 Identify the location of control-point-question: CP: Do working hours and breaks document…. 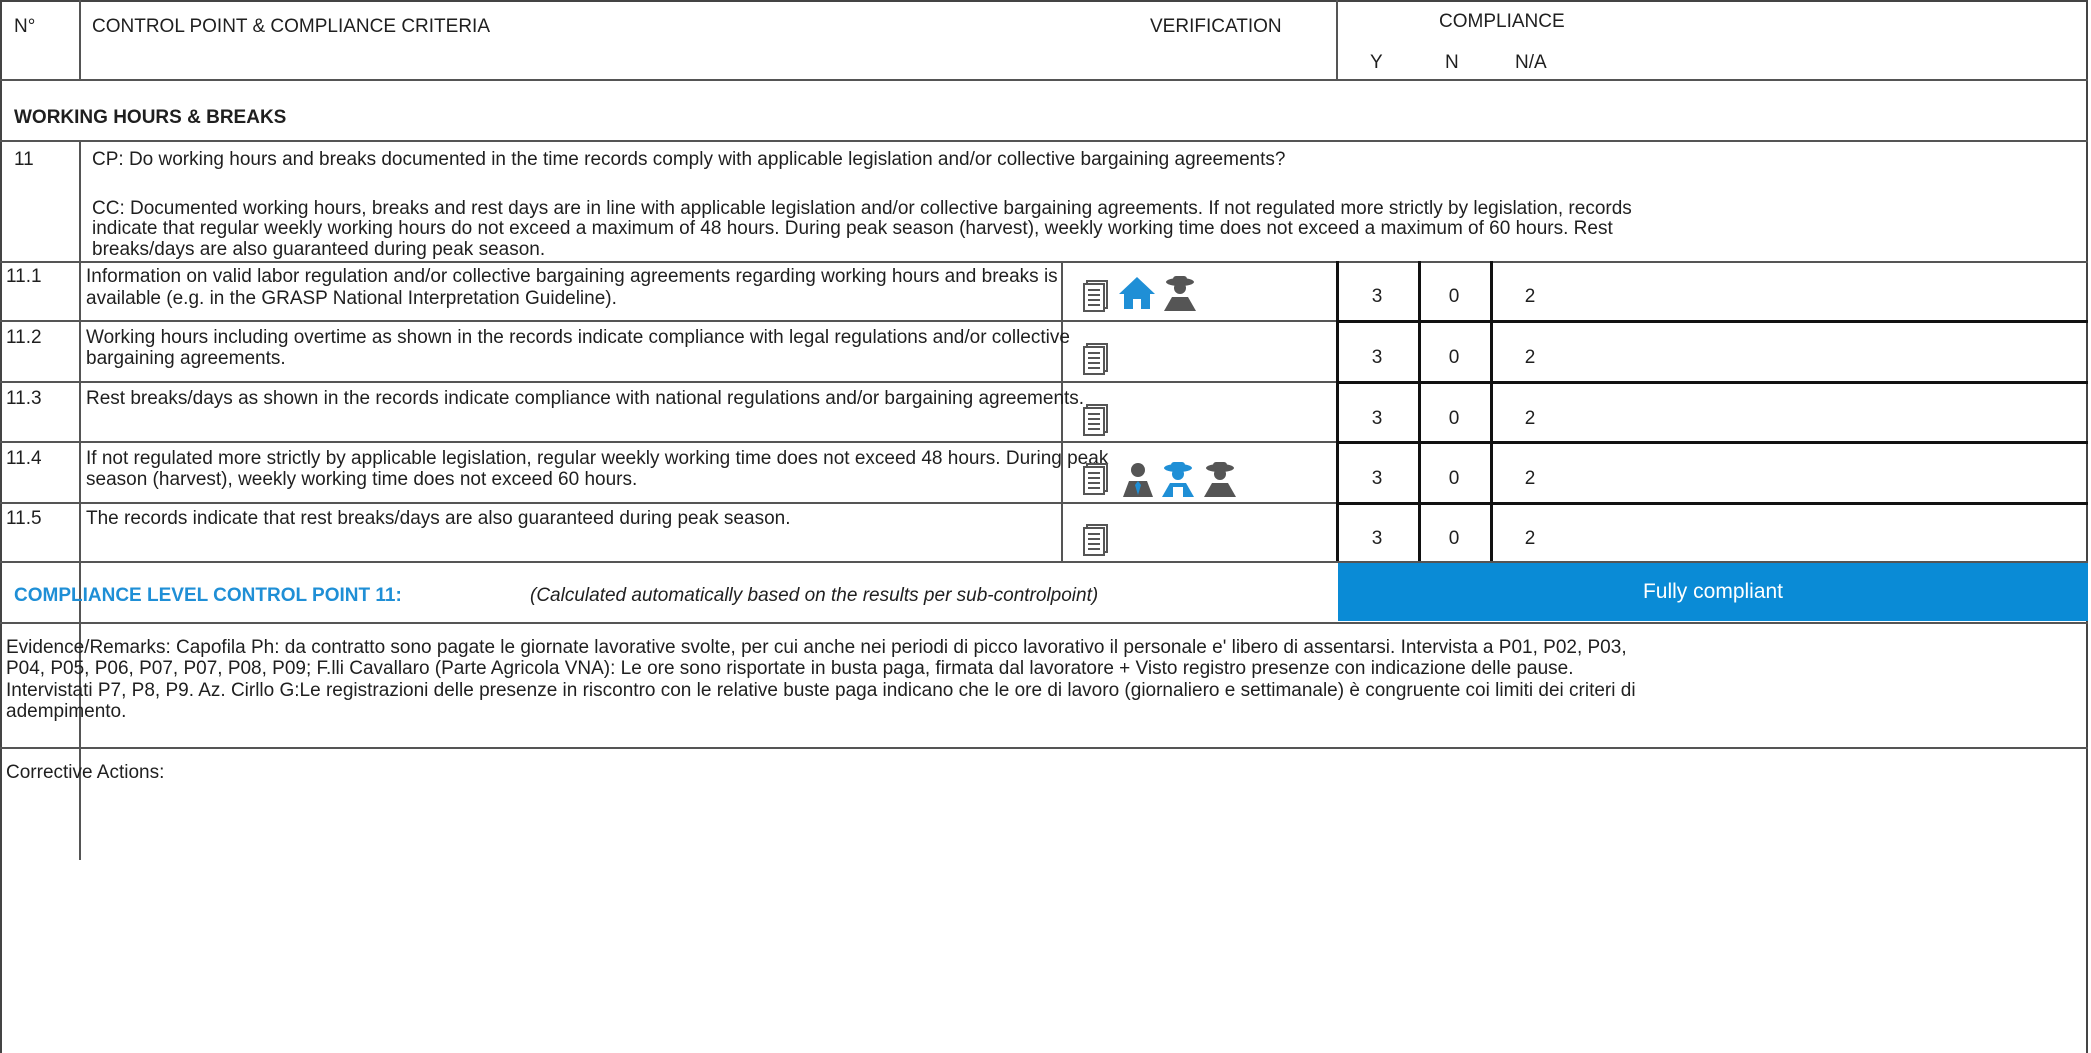
(689, 159).